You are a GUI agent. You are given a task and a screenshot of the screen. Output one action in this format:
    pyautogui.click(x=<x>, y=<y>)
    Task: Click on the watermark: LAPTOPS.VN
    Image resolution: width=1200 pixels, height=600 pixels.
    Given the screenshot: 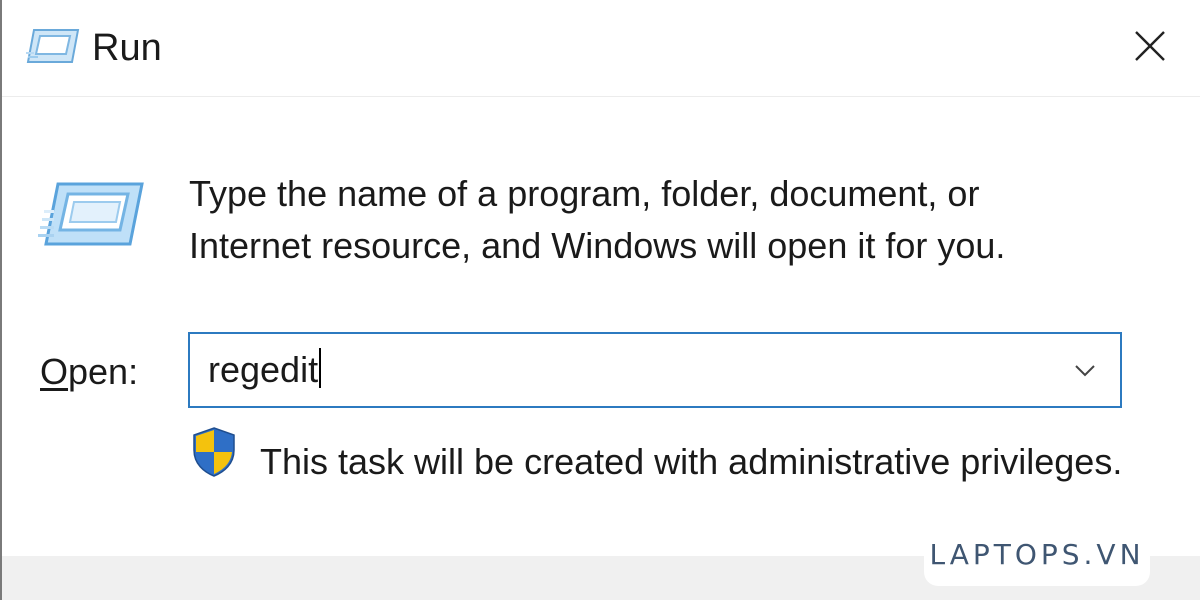 What is the action you would take?
    pyautogui.click(x=1037, y=554)
    